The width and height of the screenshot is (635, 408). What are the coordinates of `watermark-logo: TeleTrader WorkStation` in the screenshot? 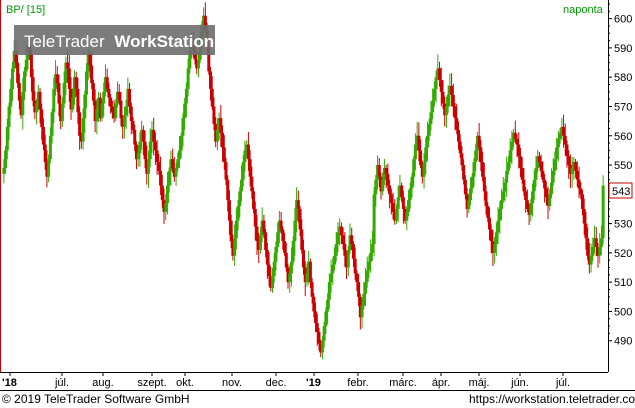 It's located at (114, 40).